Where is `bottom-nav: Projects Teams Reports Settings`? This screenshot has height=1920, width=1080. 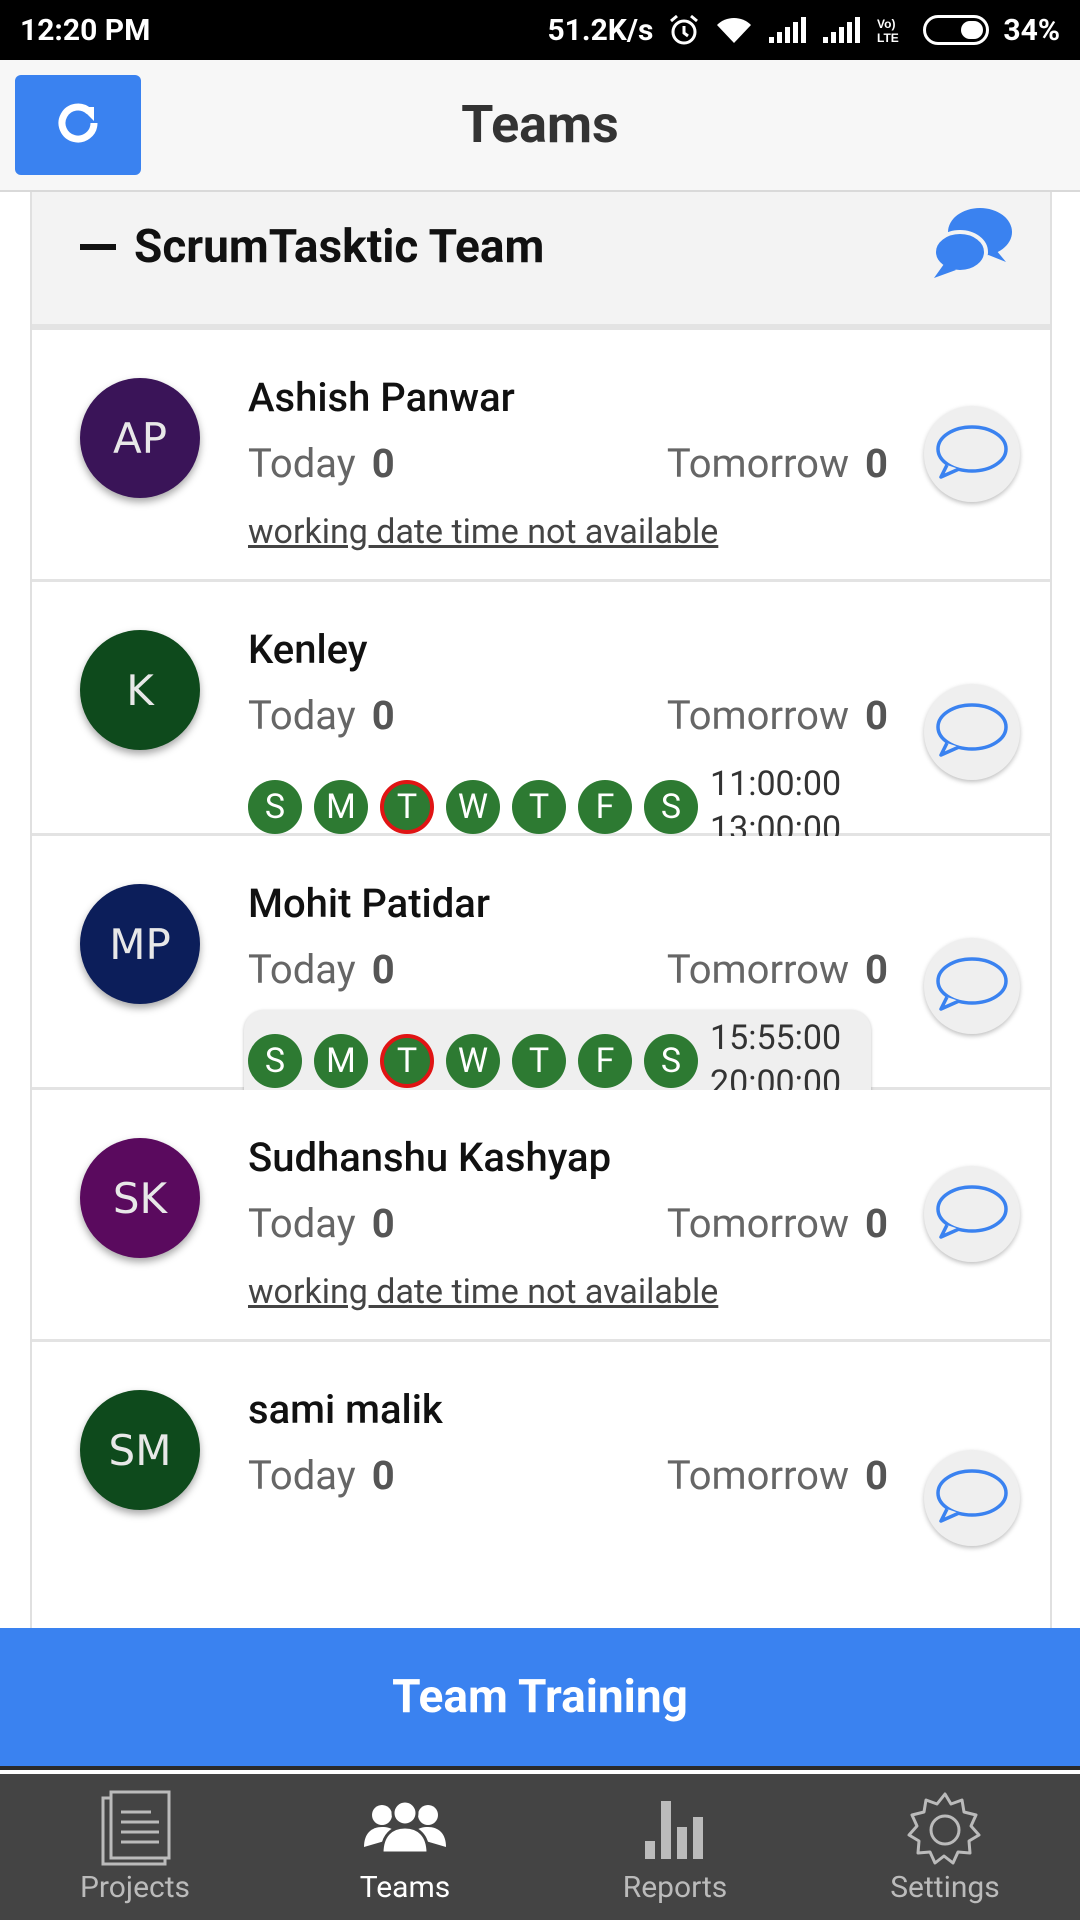
bottom-nav: Projects Teams Reports Settings is located at coordinates (540, 1847).